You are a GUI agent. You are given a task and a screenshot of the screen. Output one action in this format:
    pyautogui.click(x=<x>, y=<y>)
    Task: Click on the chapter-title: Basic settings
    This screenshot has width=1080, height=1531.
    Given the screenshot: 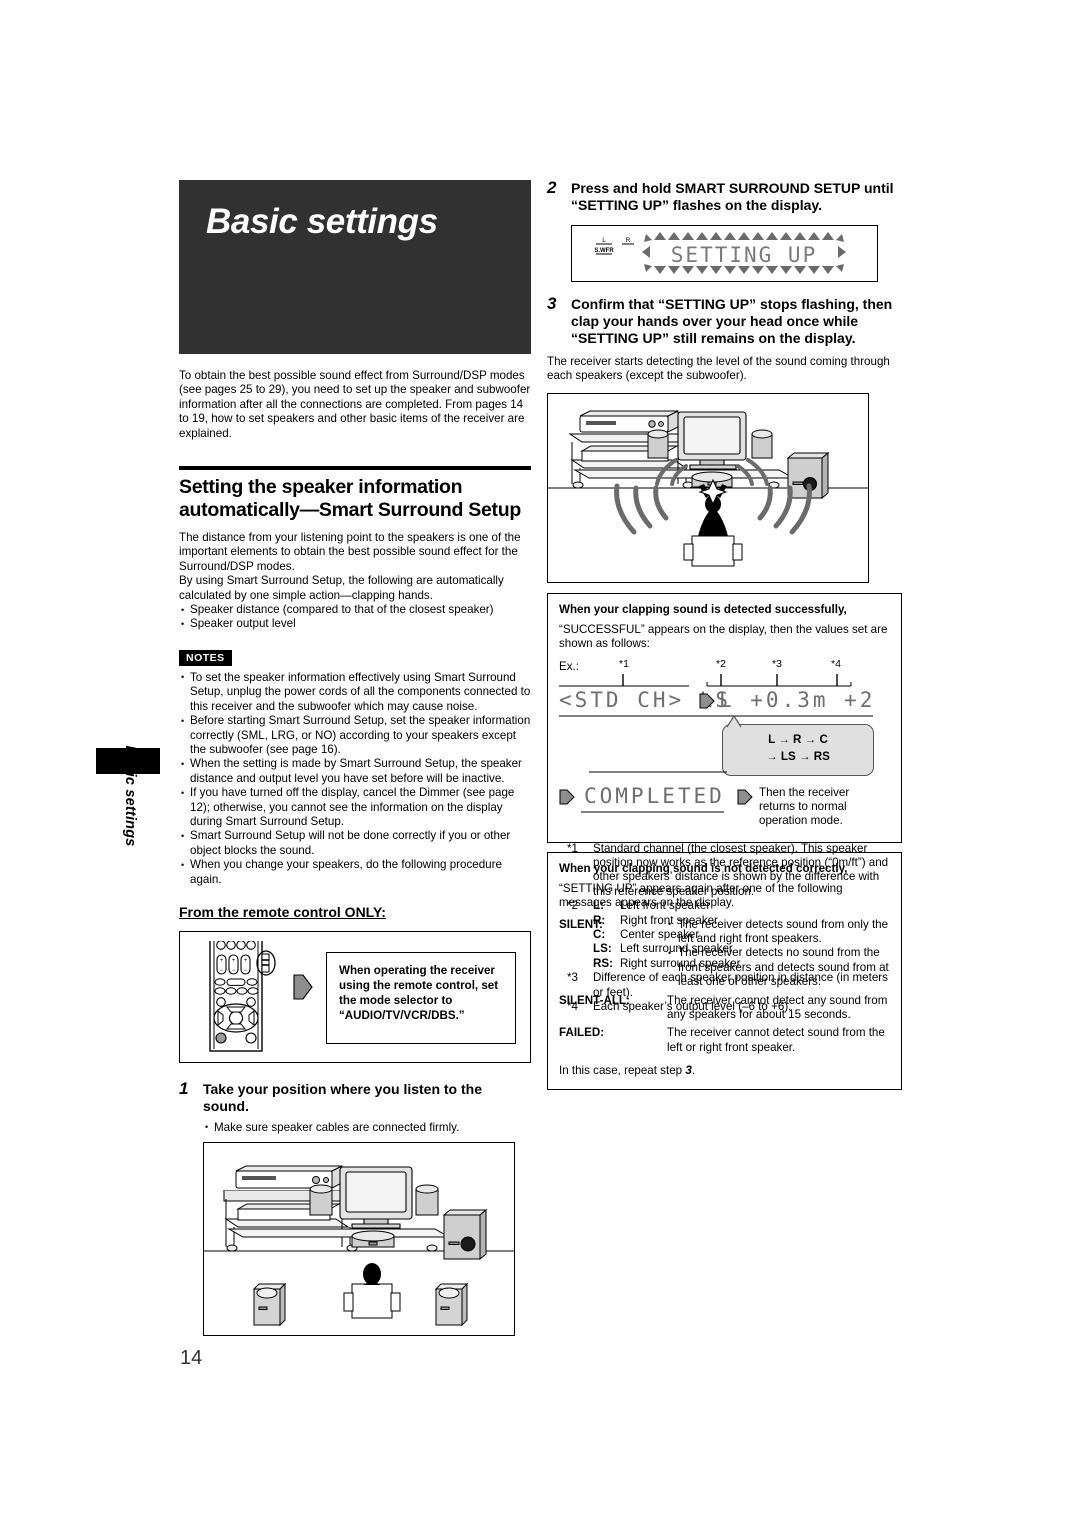 What is the action you would take?
    pyautogui.click(x=322, y=221)
    